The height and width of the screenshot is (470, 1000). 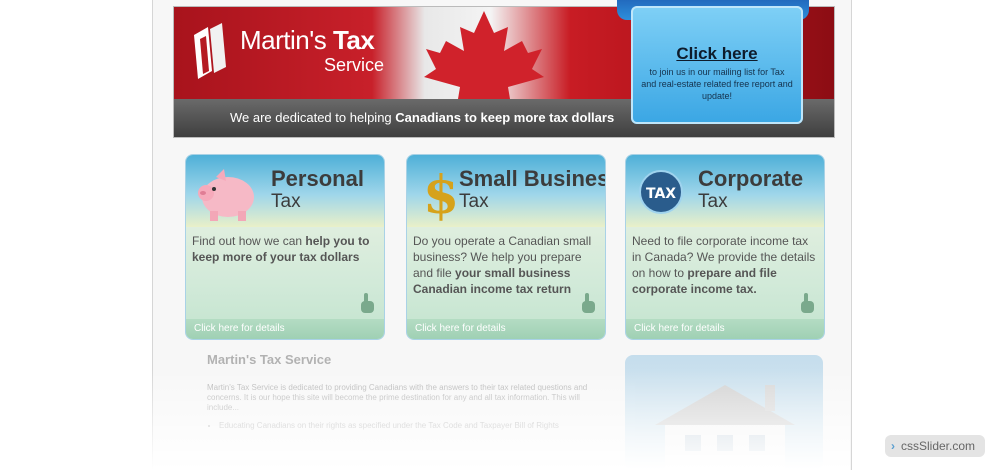 What do you see at coordinates (269, 359) in the screenshot?
I see `service-heading: Martin's Tax Service` at bounding box center [269, 359].